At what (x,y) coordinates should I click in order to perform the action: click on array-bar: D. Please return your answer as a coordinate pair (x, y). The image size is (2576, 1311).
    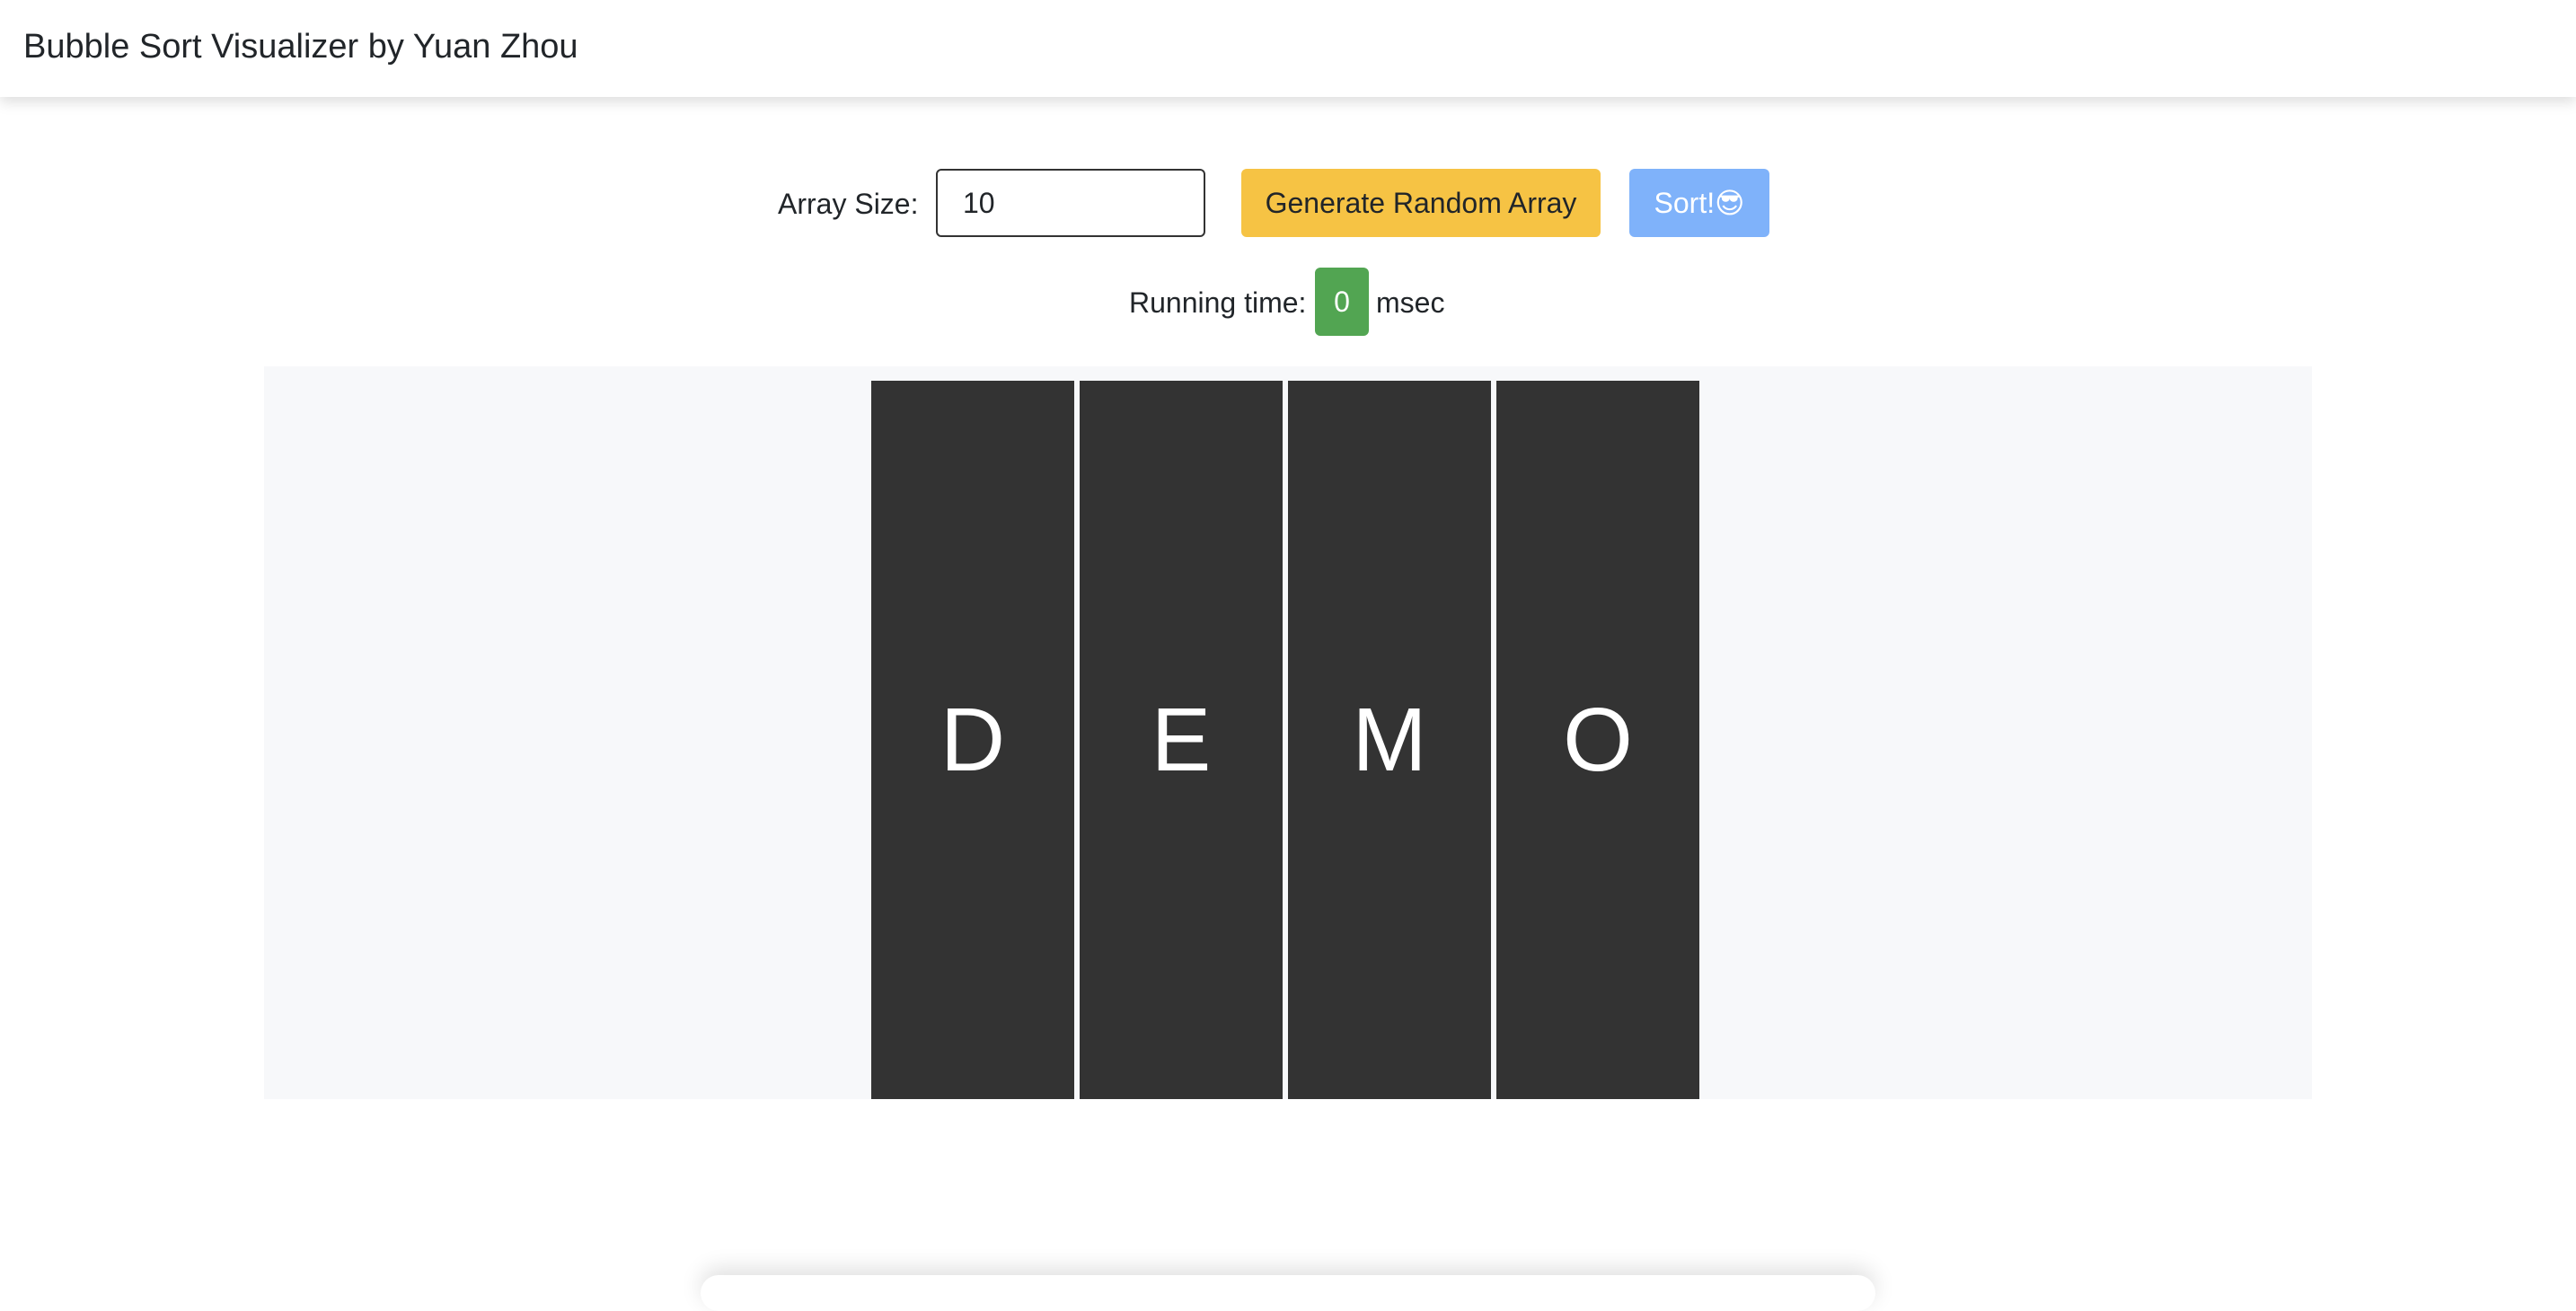
    Looking at the image, I should click on (972, 740).